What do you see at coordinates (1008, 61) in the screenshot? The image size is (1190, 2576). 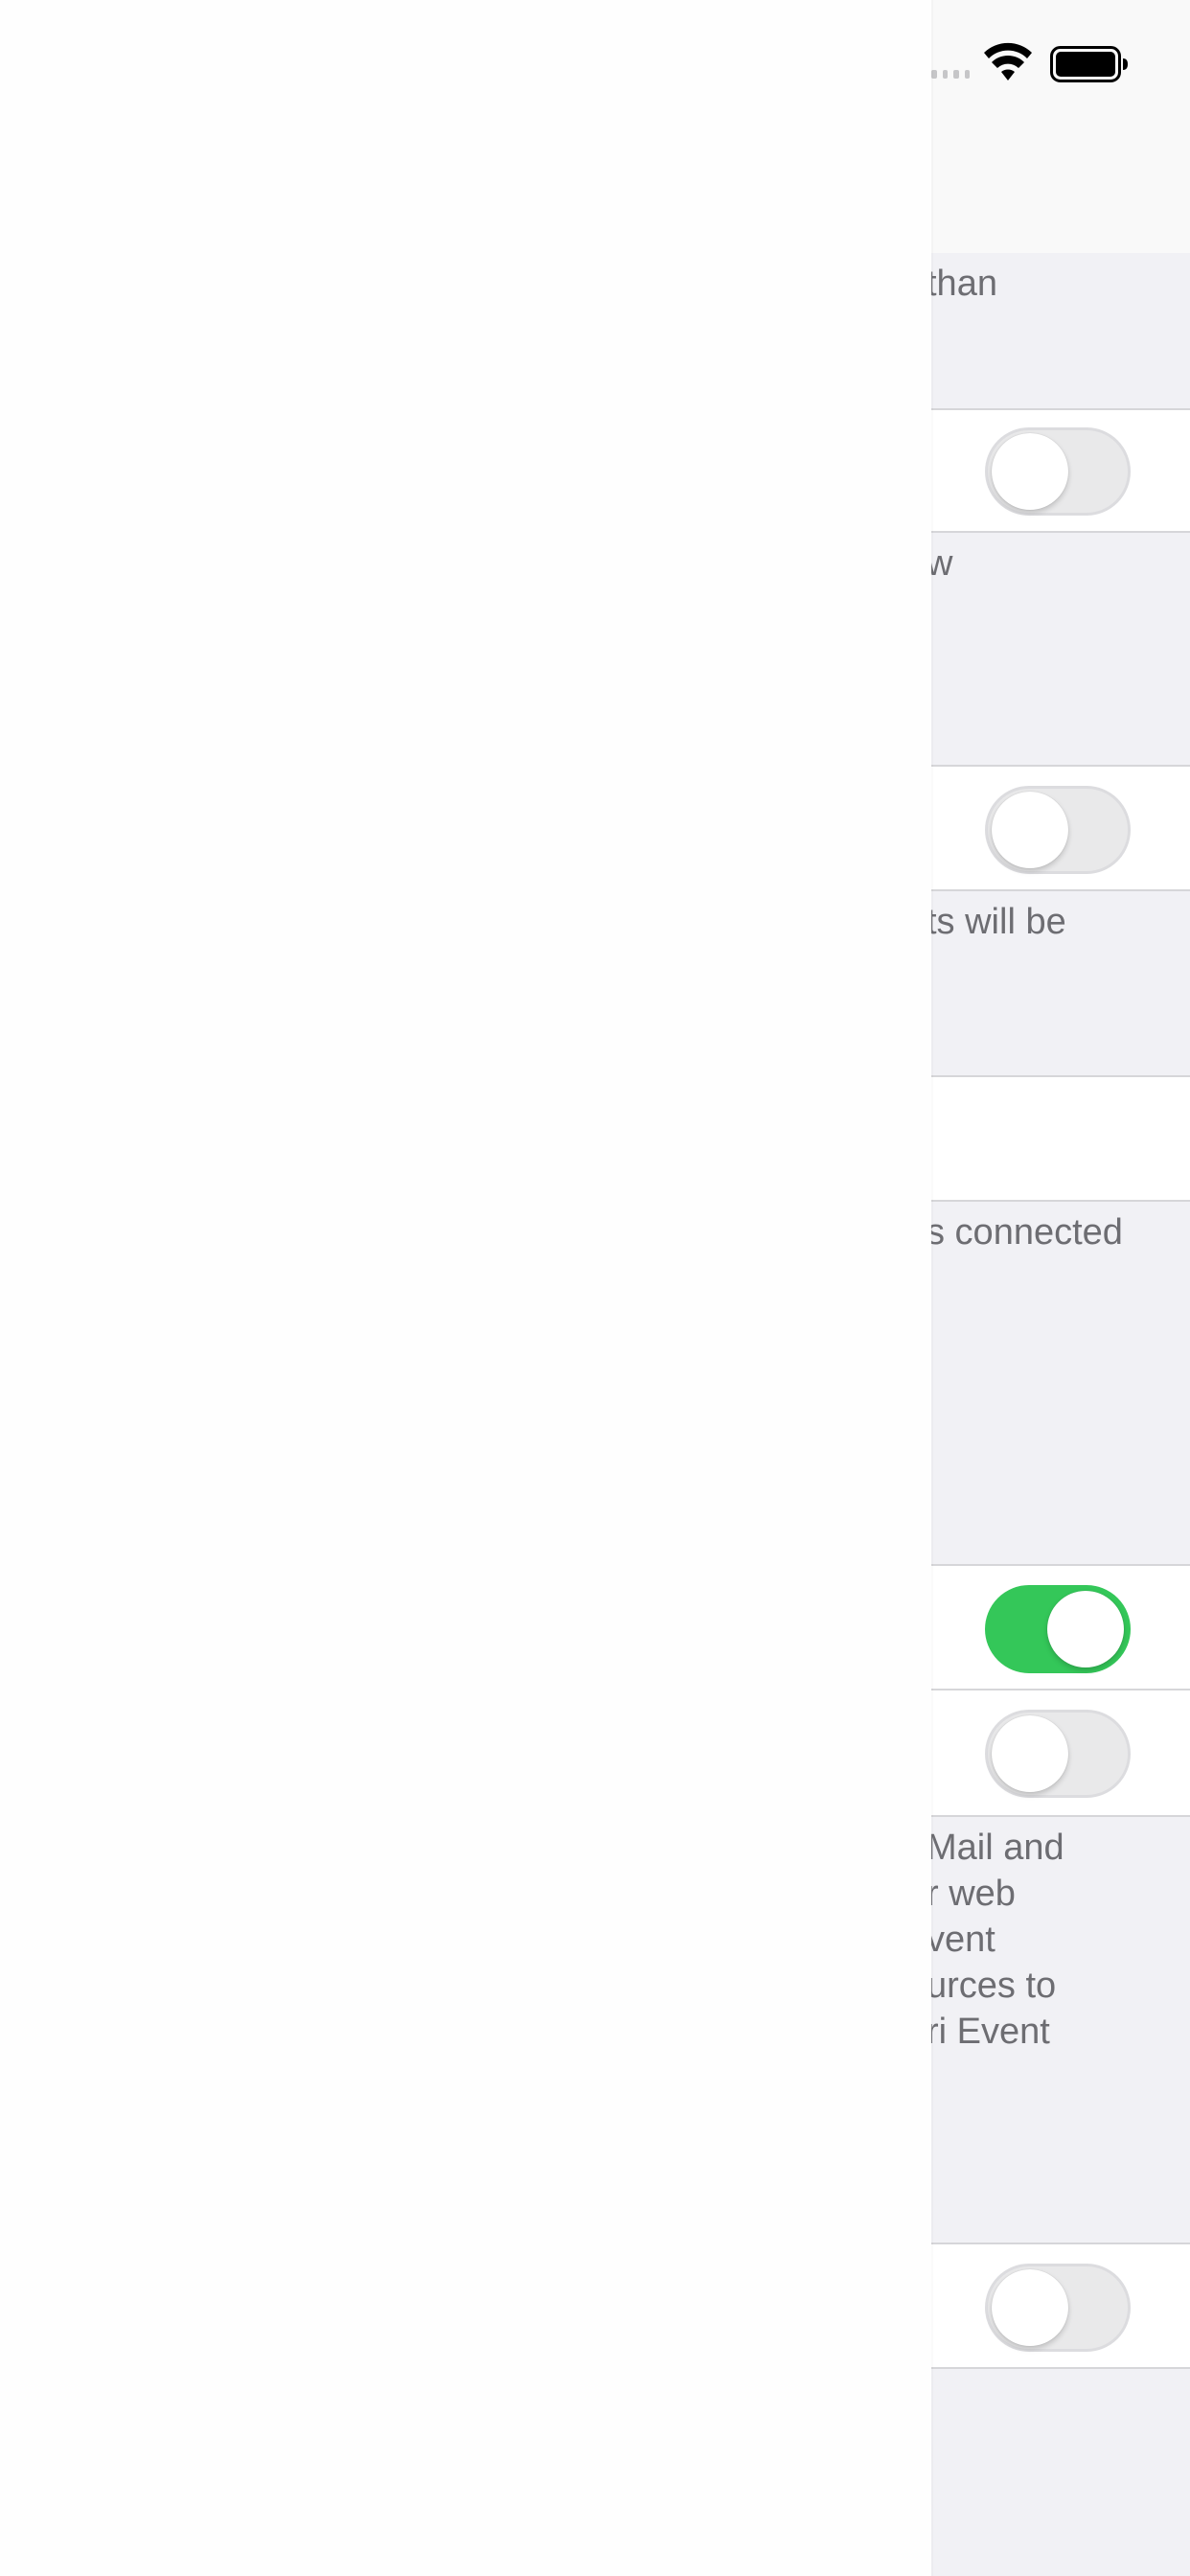 I see `wifi-icon` at bounding box center [1008, 61].